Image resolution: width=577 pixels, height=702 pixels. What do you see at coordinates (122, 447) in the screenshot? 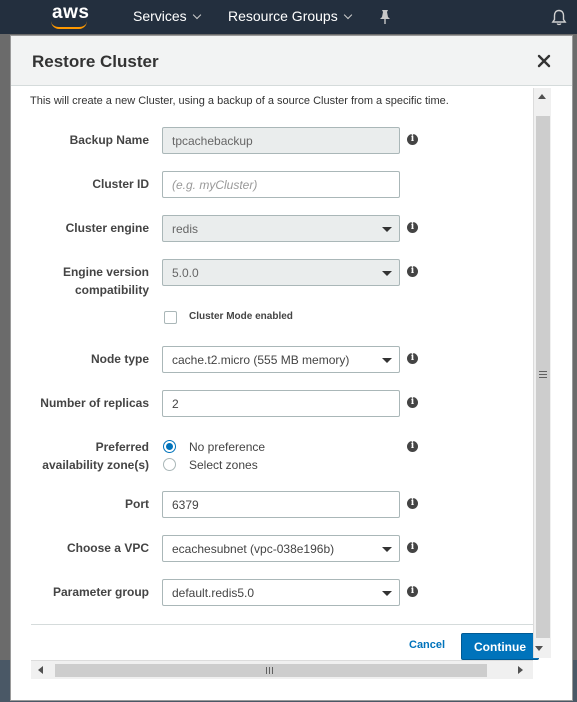
I see `az-label-line1: Preferred` at bounding box center [122, 447].